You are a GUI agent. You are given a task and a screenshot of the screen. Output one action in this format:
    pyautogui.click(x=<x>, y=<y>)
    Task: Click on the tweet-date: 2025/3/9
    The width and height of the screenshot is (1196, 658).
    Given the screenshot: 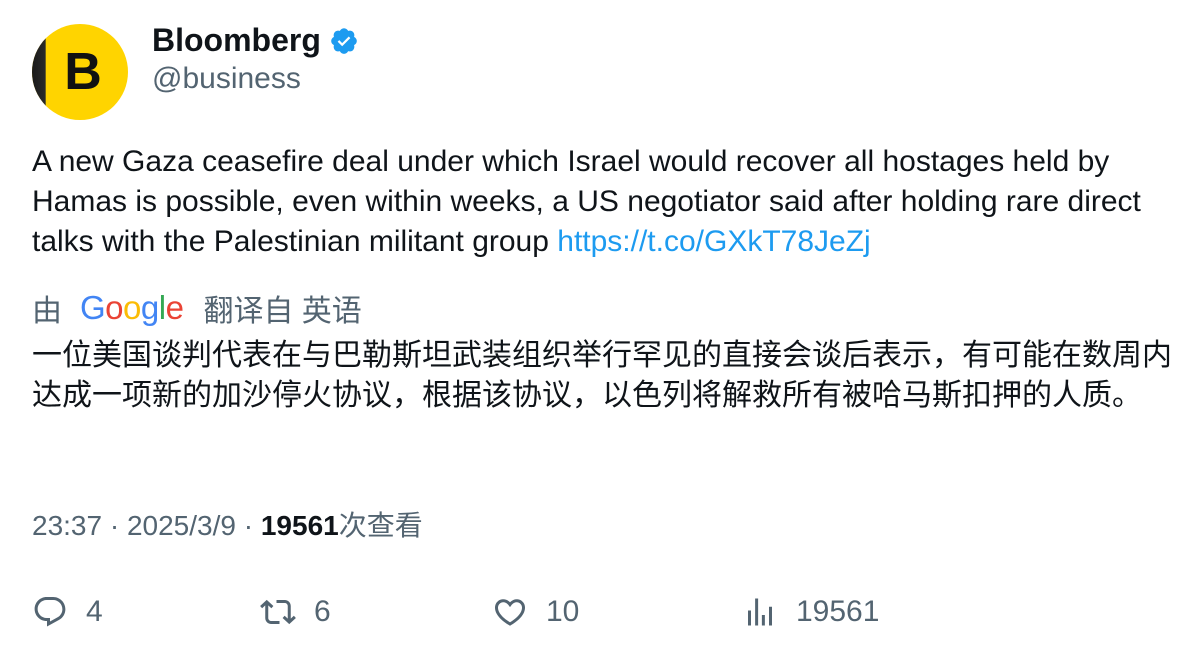 What is the action you would take?
    pyautogui.click(x=181, y=525)
    